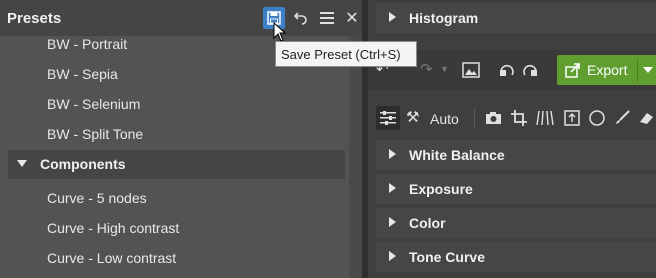 The height and width of the screenshot is (278, 656). What do you see at coordinates (545, 118) in the screenshot?
I see `perspective-icon` at bounding box center [545, 118].